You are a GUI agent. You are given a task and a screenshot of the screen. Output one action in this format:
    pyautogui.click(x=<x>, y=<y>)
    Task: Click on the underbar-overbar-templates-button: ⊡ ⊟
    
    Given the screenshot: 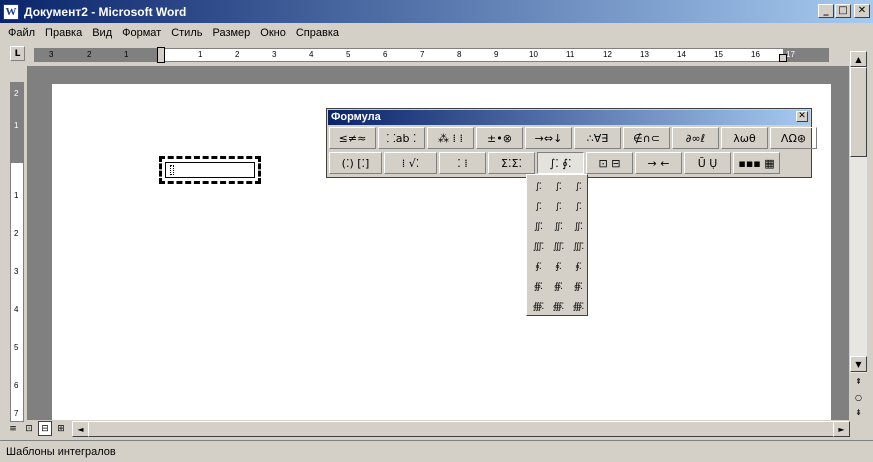 What is the action you would take?
    pyautogui.click(x=609, y=163)
    